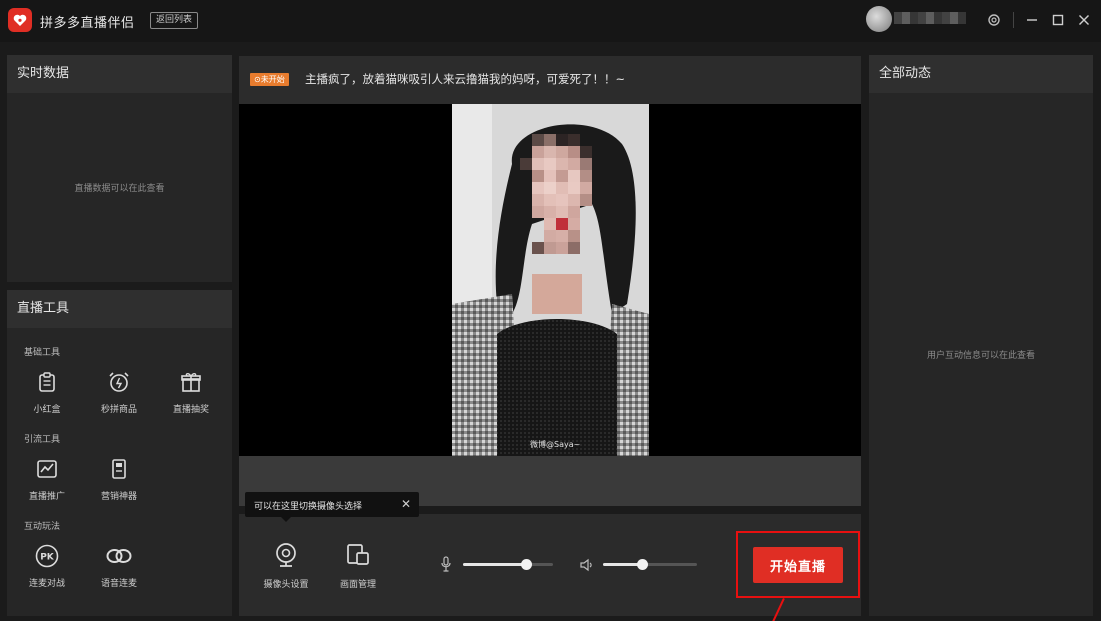  I want to click on tool-flash-sale: 秒拼商品, so click(119, 391).